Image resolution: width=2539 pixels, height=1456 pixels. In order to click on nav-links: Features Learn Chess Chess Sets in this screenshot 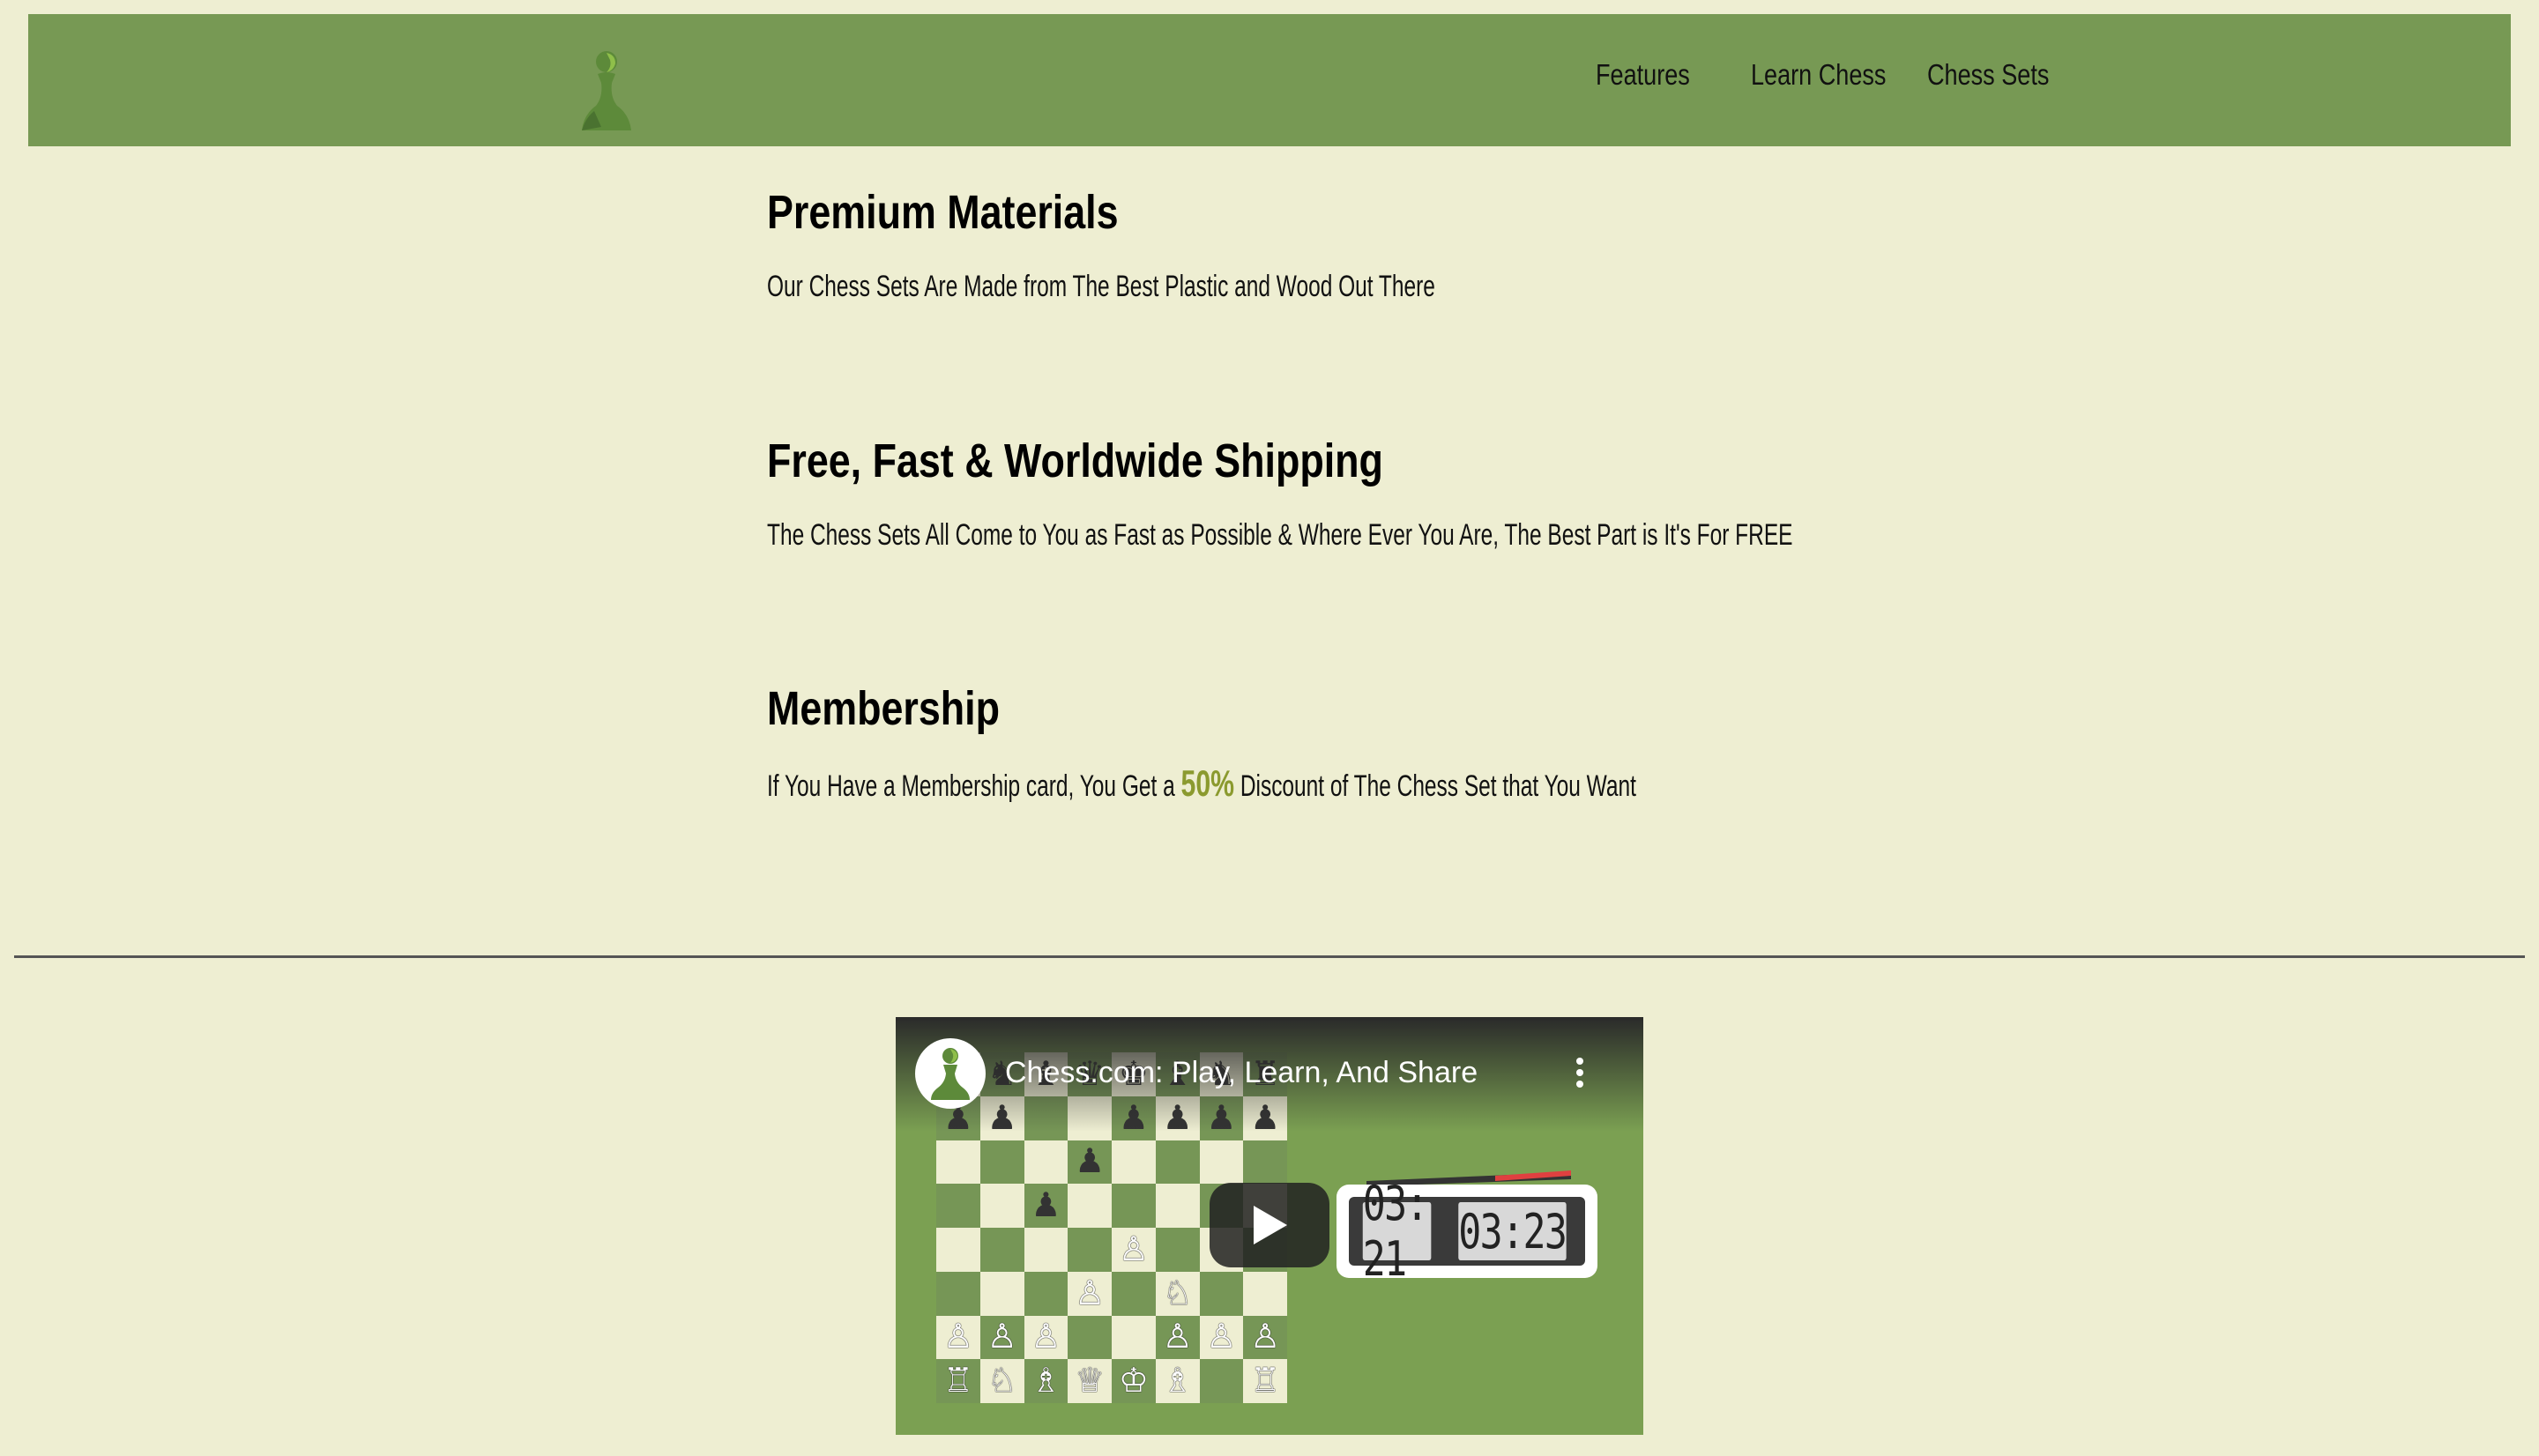, I will do `click(1827, 75)`.